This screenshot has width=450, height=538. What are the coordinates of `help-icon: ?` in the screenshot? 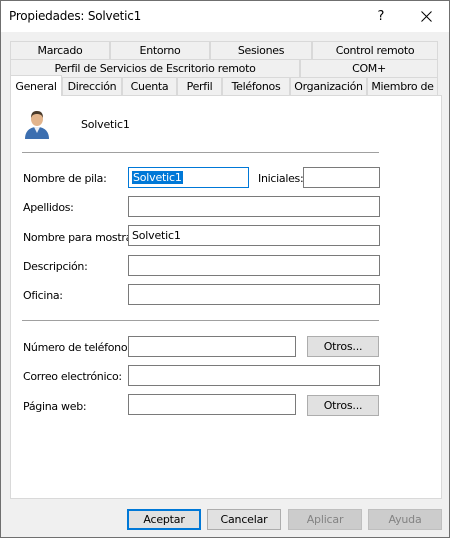 It's located at (381, 16).